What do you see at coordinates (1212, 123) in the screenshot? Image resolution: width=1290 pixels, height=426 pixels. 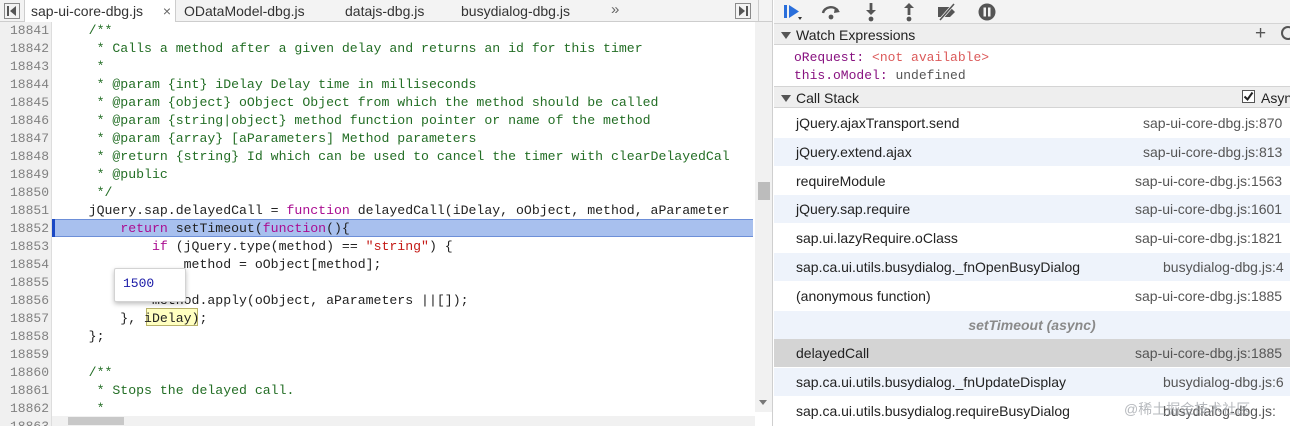 I see `call-frame-location: sap-ui-core-dbg.js:870` at bounding box center [1212, 123].